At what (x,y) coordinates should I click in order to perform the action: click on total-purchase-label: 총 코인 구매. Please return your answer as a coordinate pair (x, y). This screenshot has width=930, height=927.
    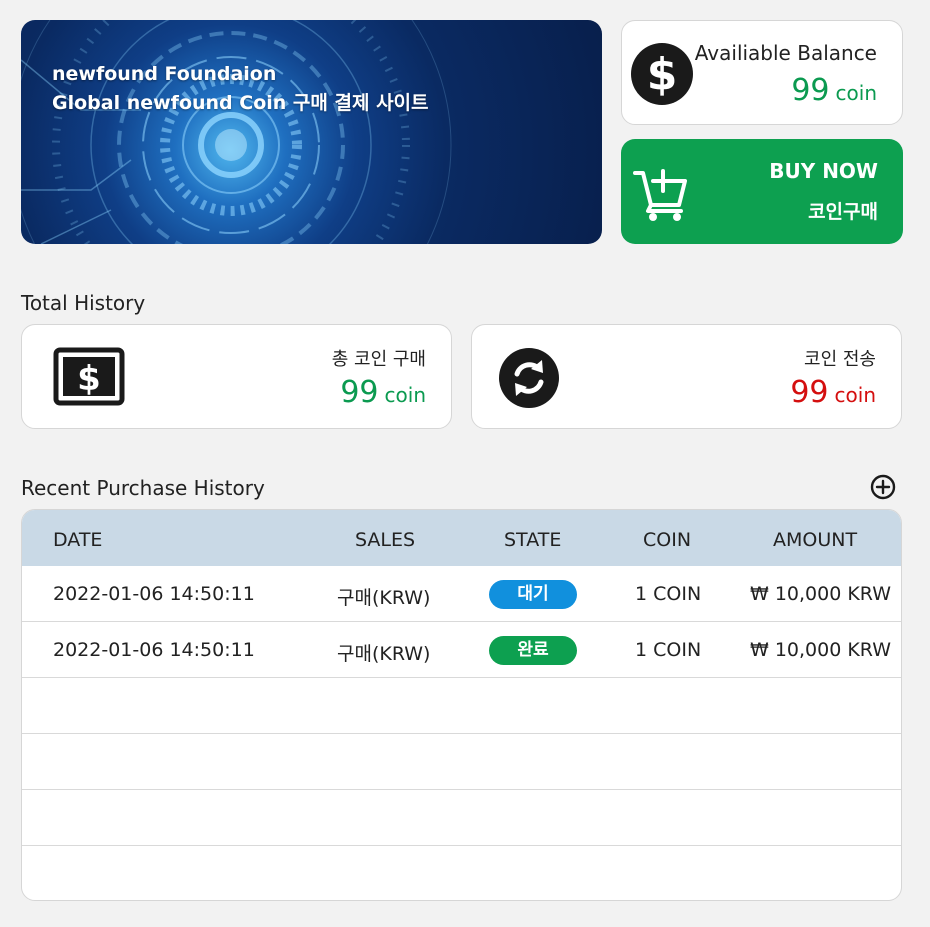
    Looking at the image, I should click on (378, 359).